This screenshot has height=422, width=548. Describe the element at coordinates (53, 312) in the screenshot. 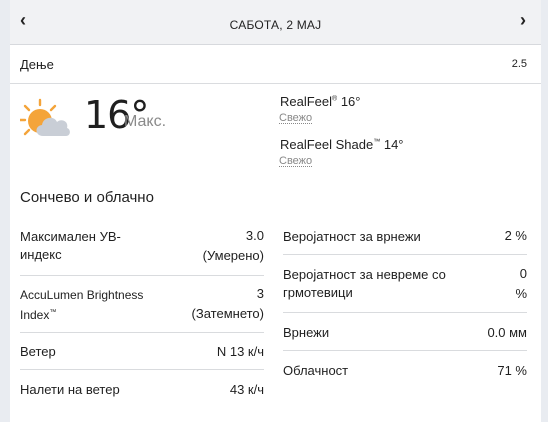

I see `acculumen-trademark: ™` at that location.